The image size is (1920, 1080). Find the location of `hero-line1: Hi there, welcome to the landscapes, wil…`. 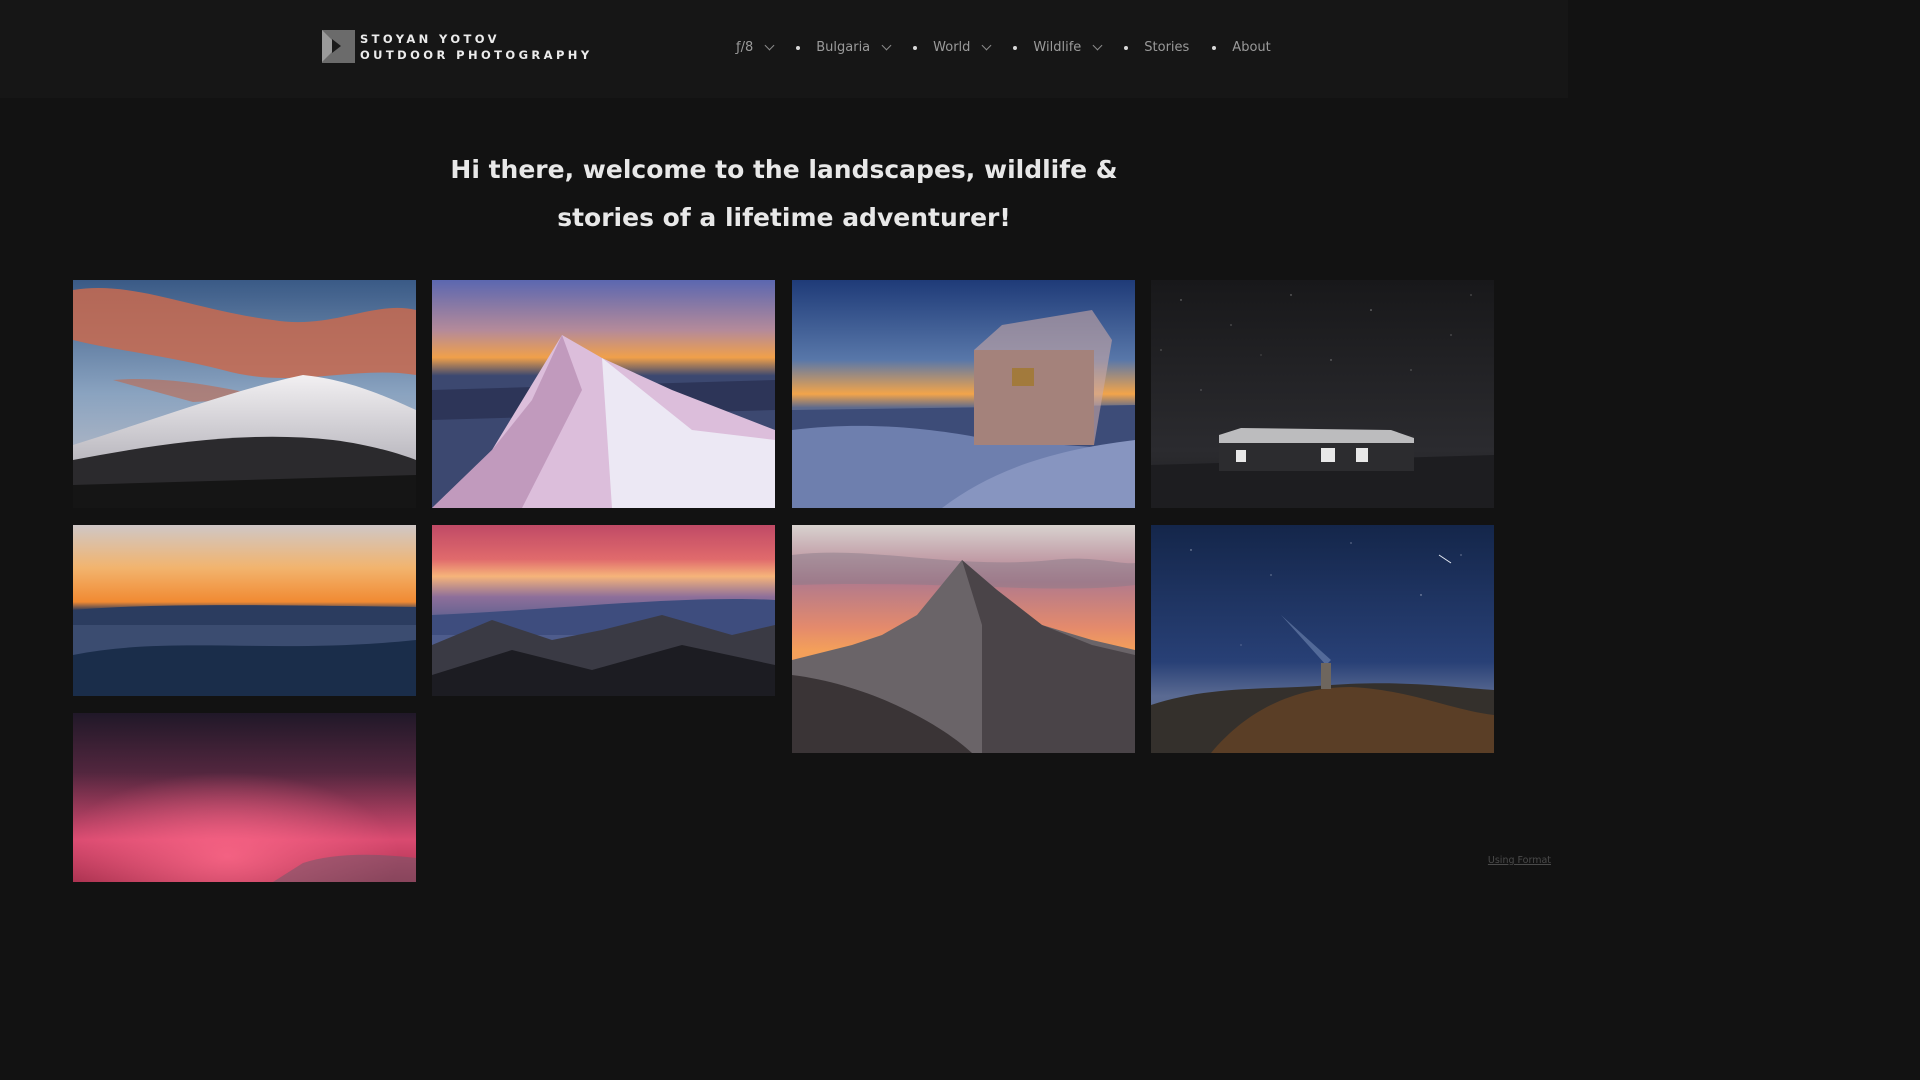

hero-line1: Hi there, welcome to the landscapes, wil… is located at coordinates (784, 169).